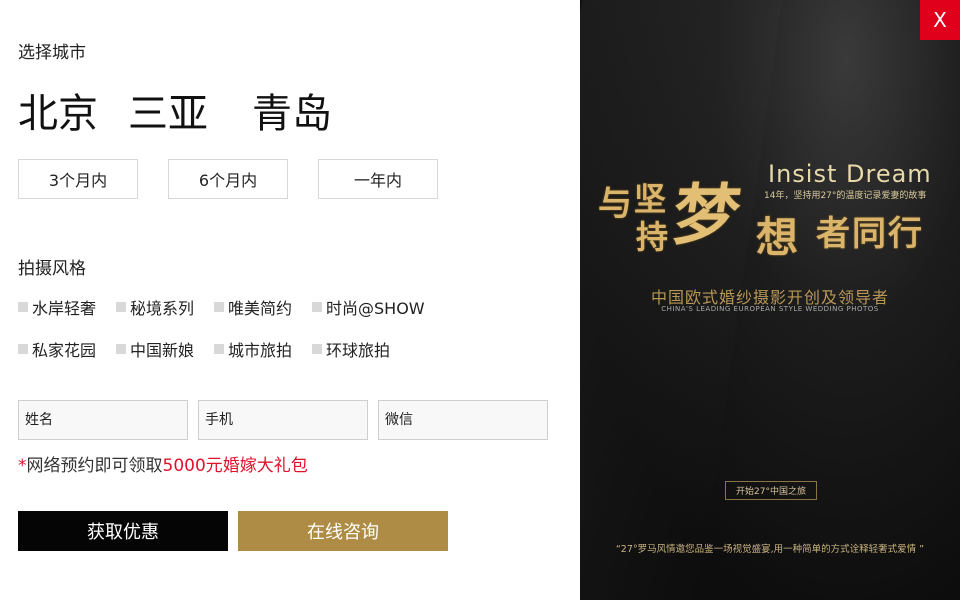 This screenshot has height=600, width=960. What do you see at coordinates (165, 307) in the screenshot?
I see `style-option: 秘境系列` at bounding box center [165, 307].